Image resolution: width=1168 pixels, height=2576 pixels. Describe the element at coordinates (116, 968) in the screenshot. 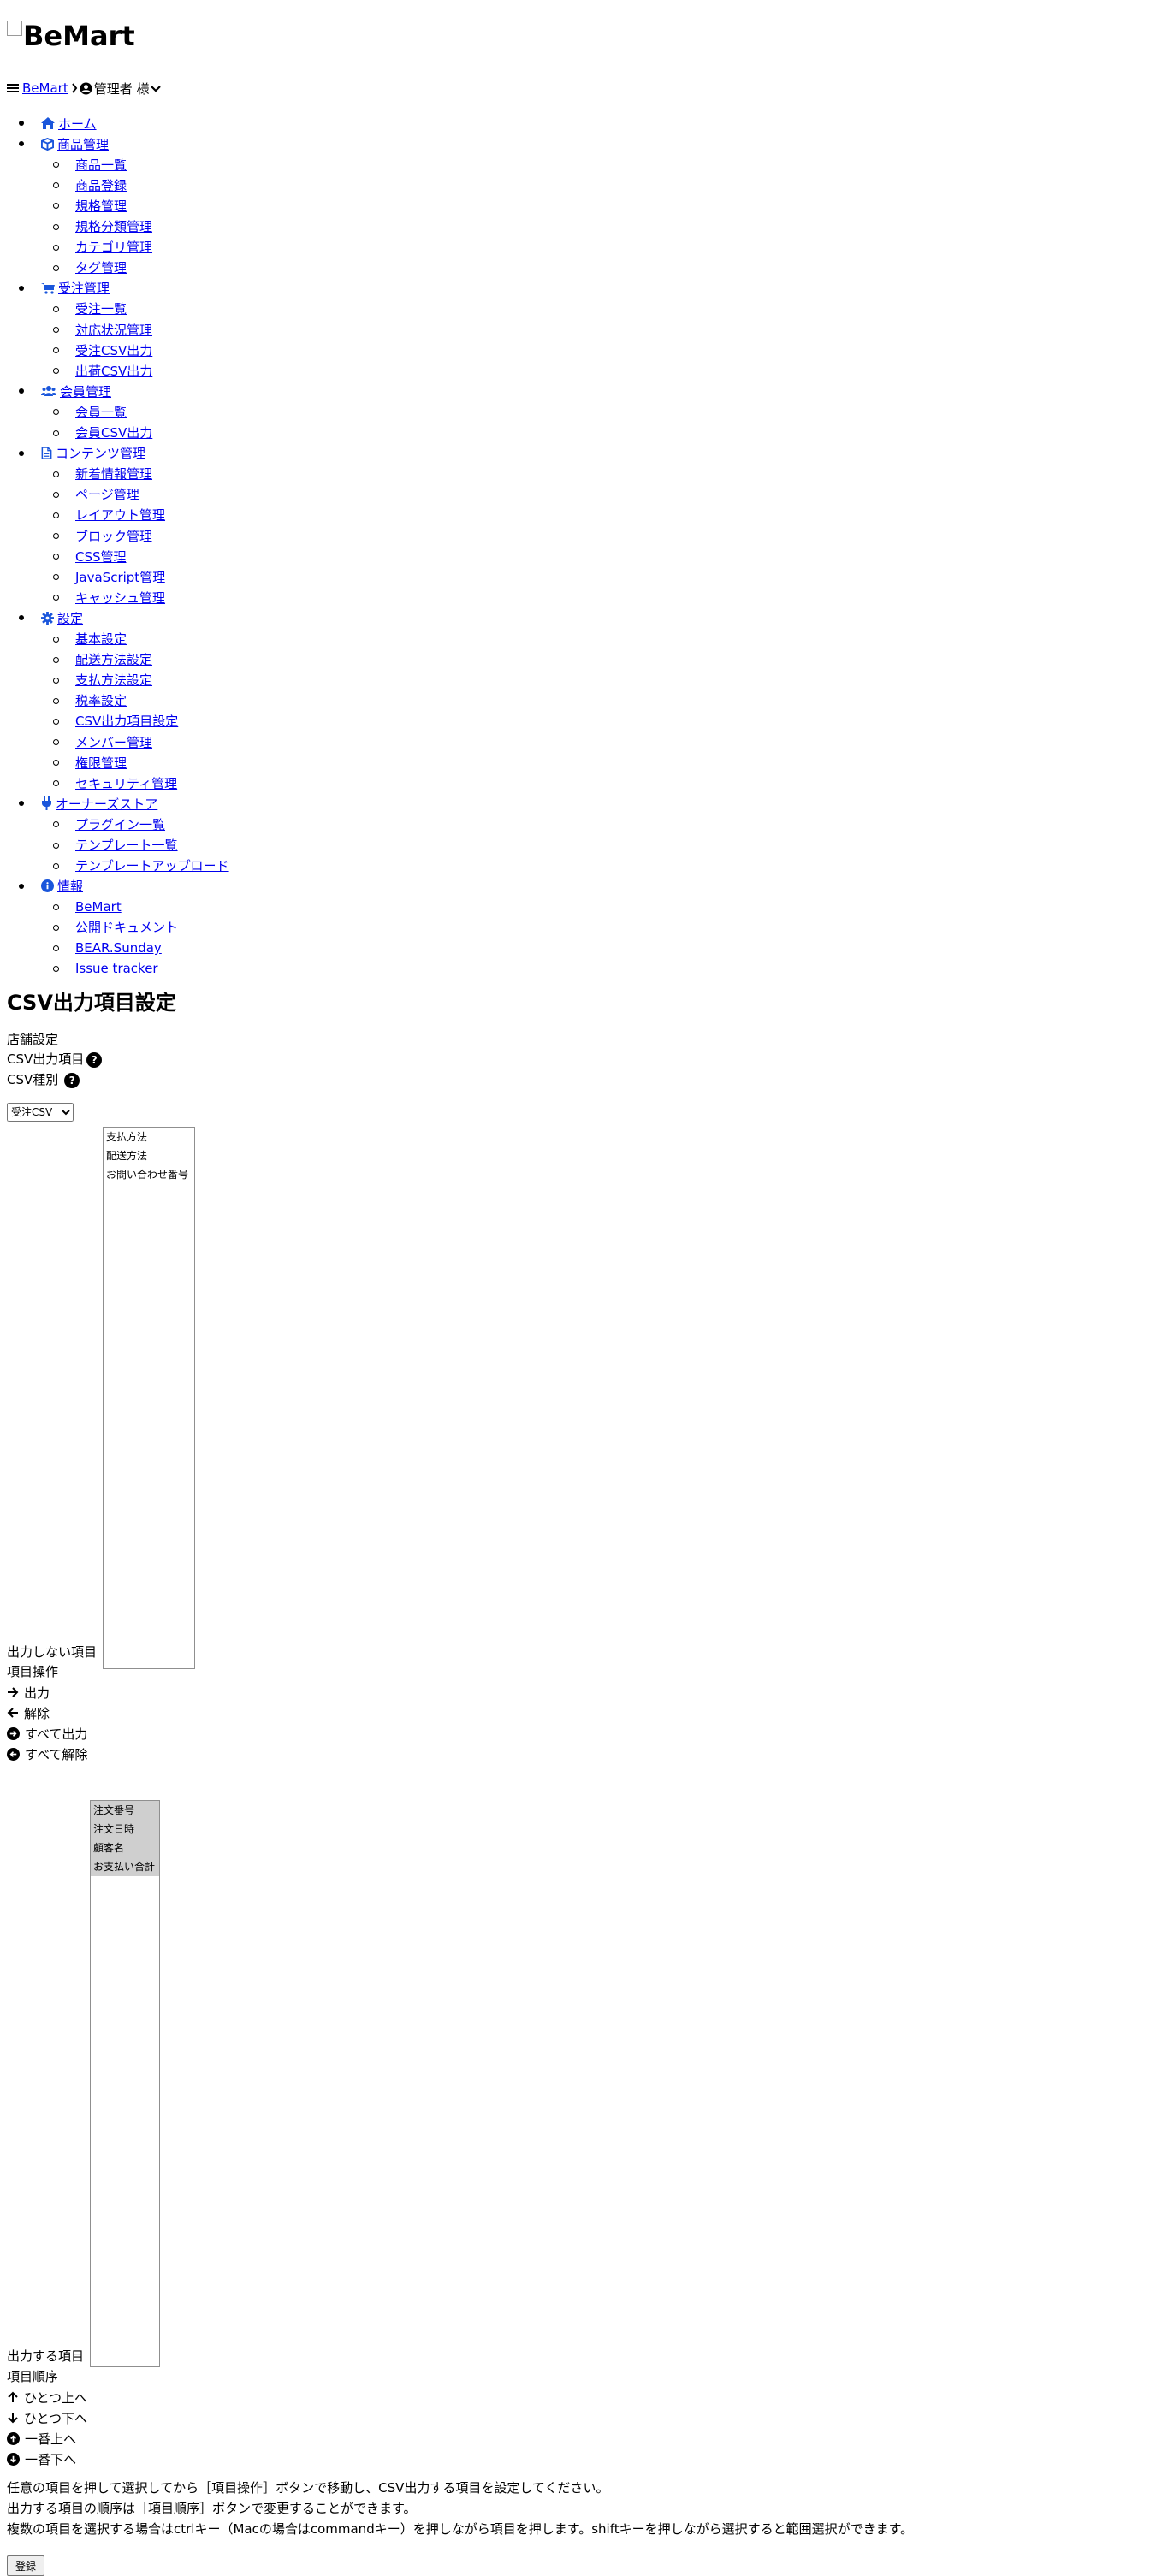

I see `nav-subitem-label: Issue tracker` at that location.